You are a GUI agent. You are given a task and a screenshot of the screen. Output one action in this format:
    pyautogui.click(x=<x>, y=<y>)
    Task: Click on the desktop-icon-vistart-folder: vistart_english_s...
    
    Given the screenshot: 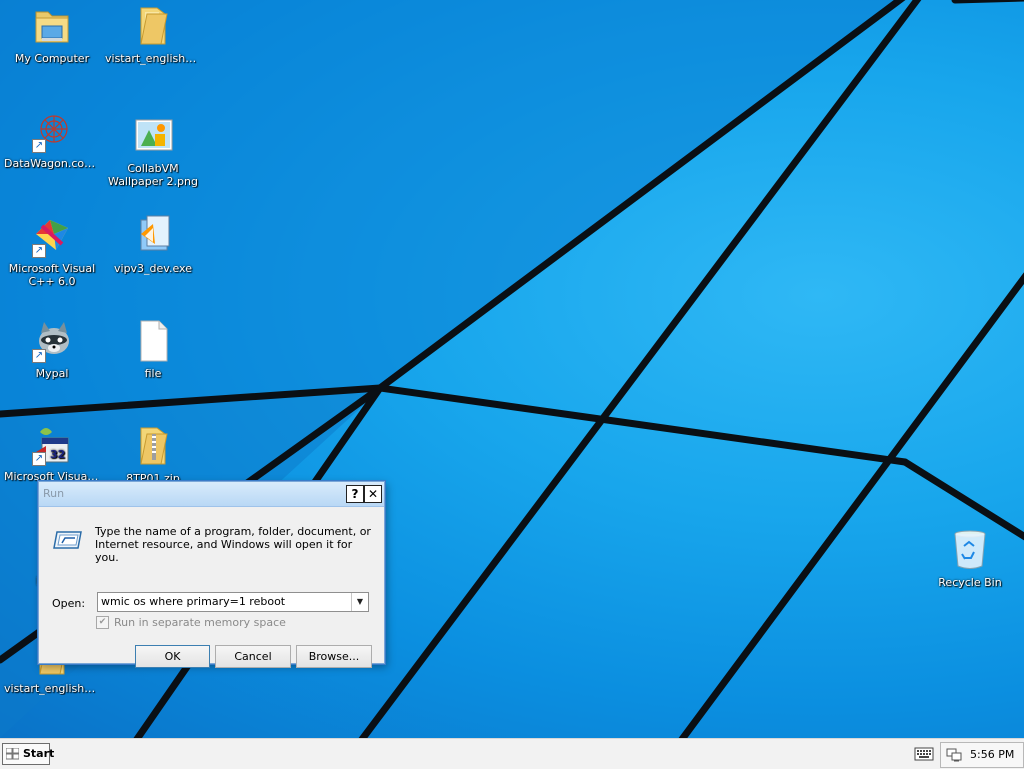 What is the action you would take?
    pyautogui.click(x=153, y=33)
    